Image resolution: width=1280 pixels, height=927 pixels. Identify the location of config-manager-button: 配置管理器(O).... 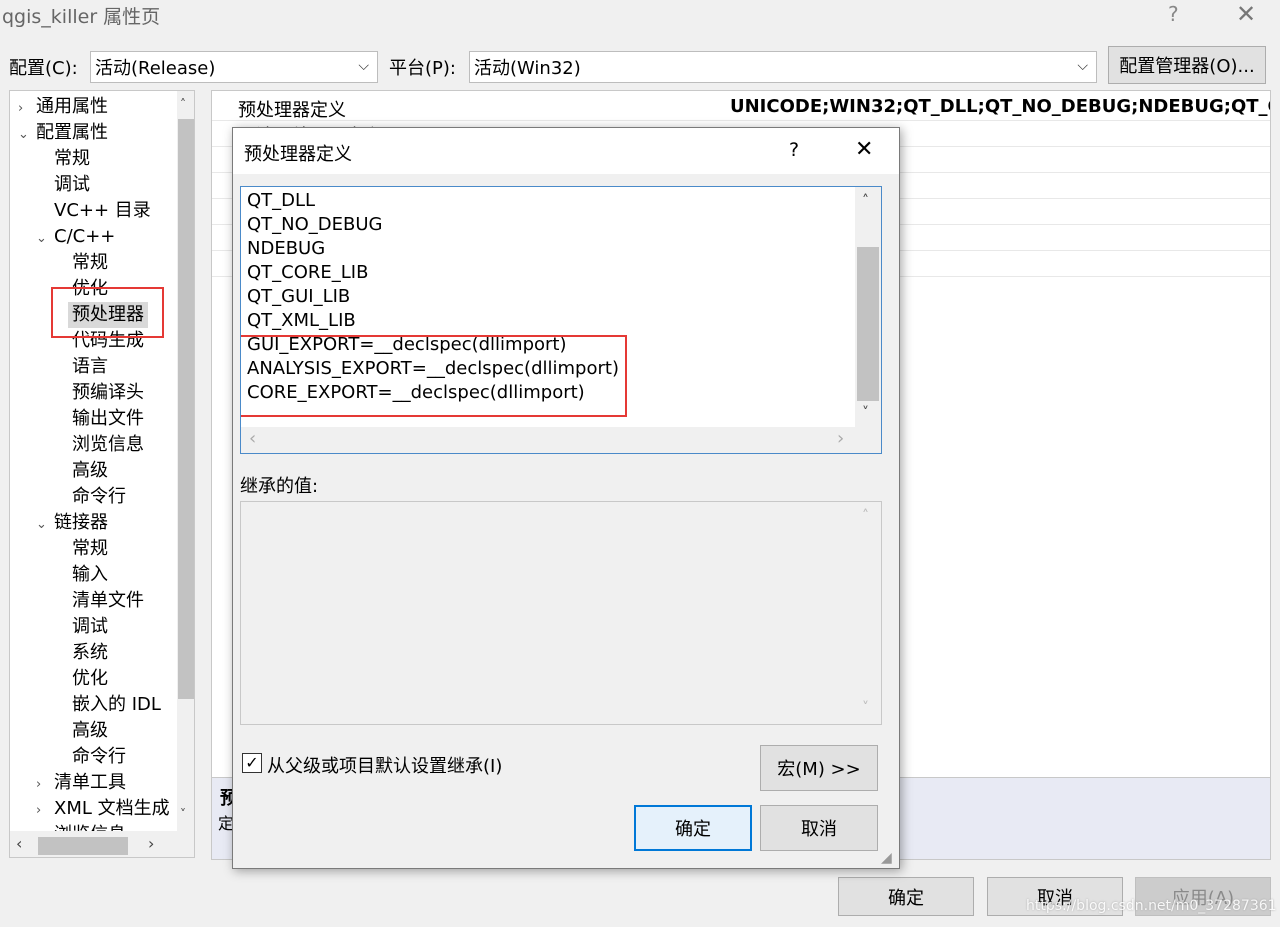
(1187, 65).